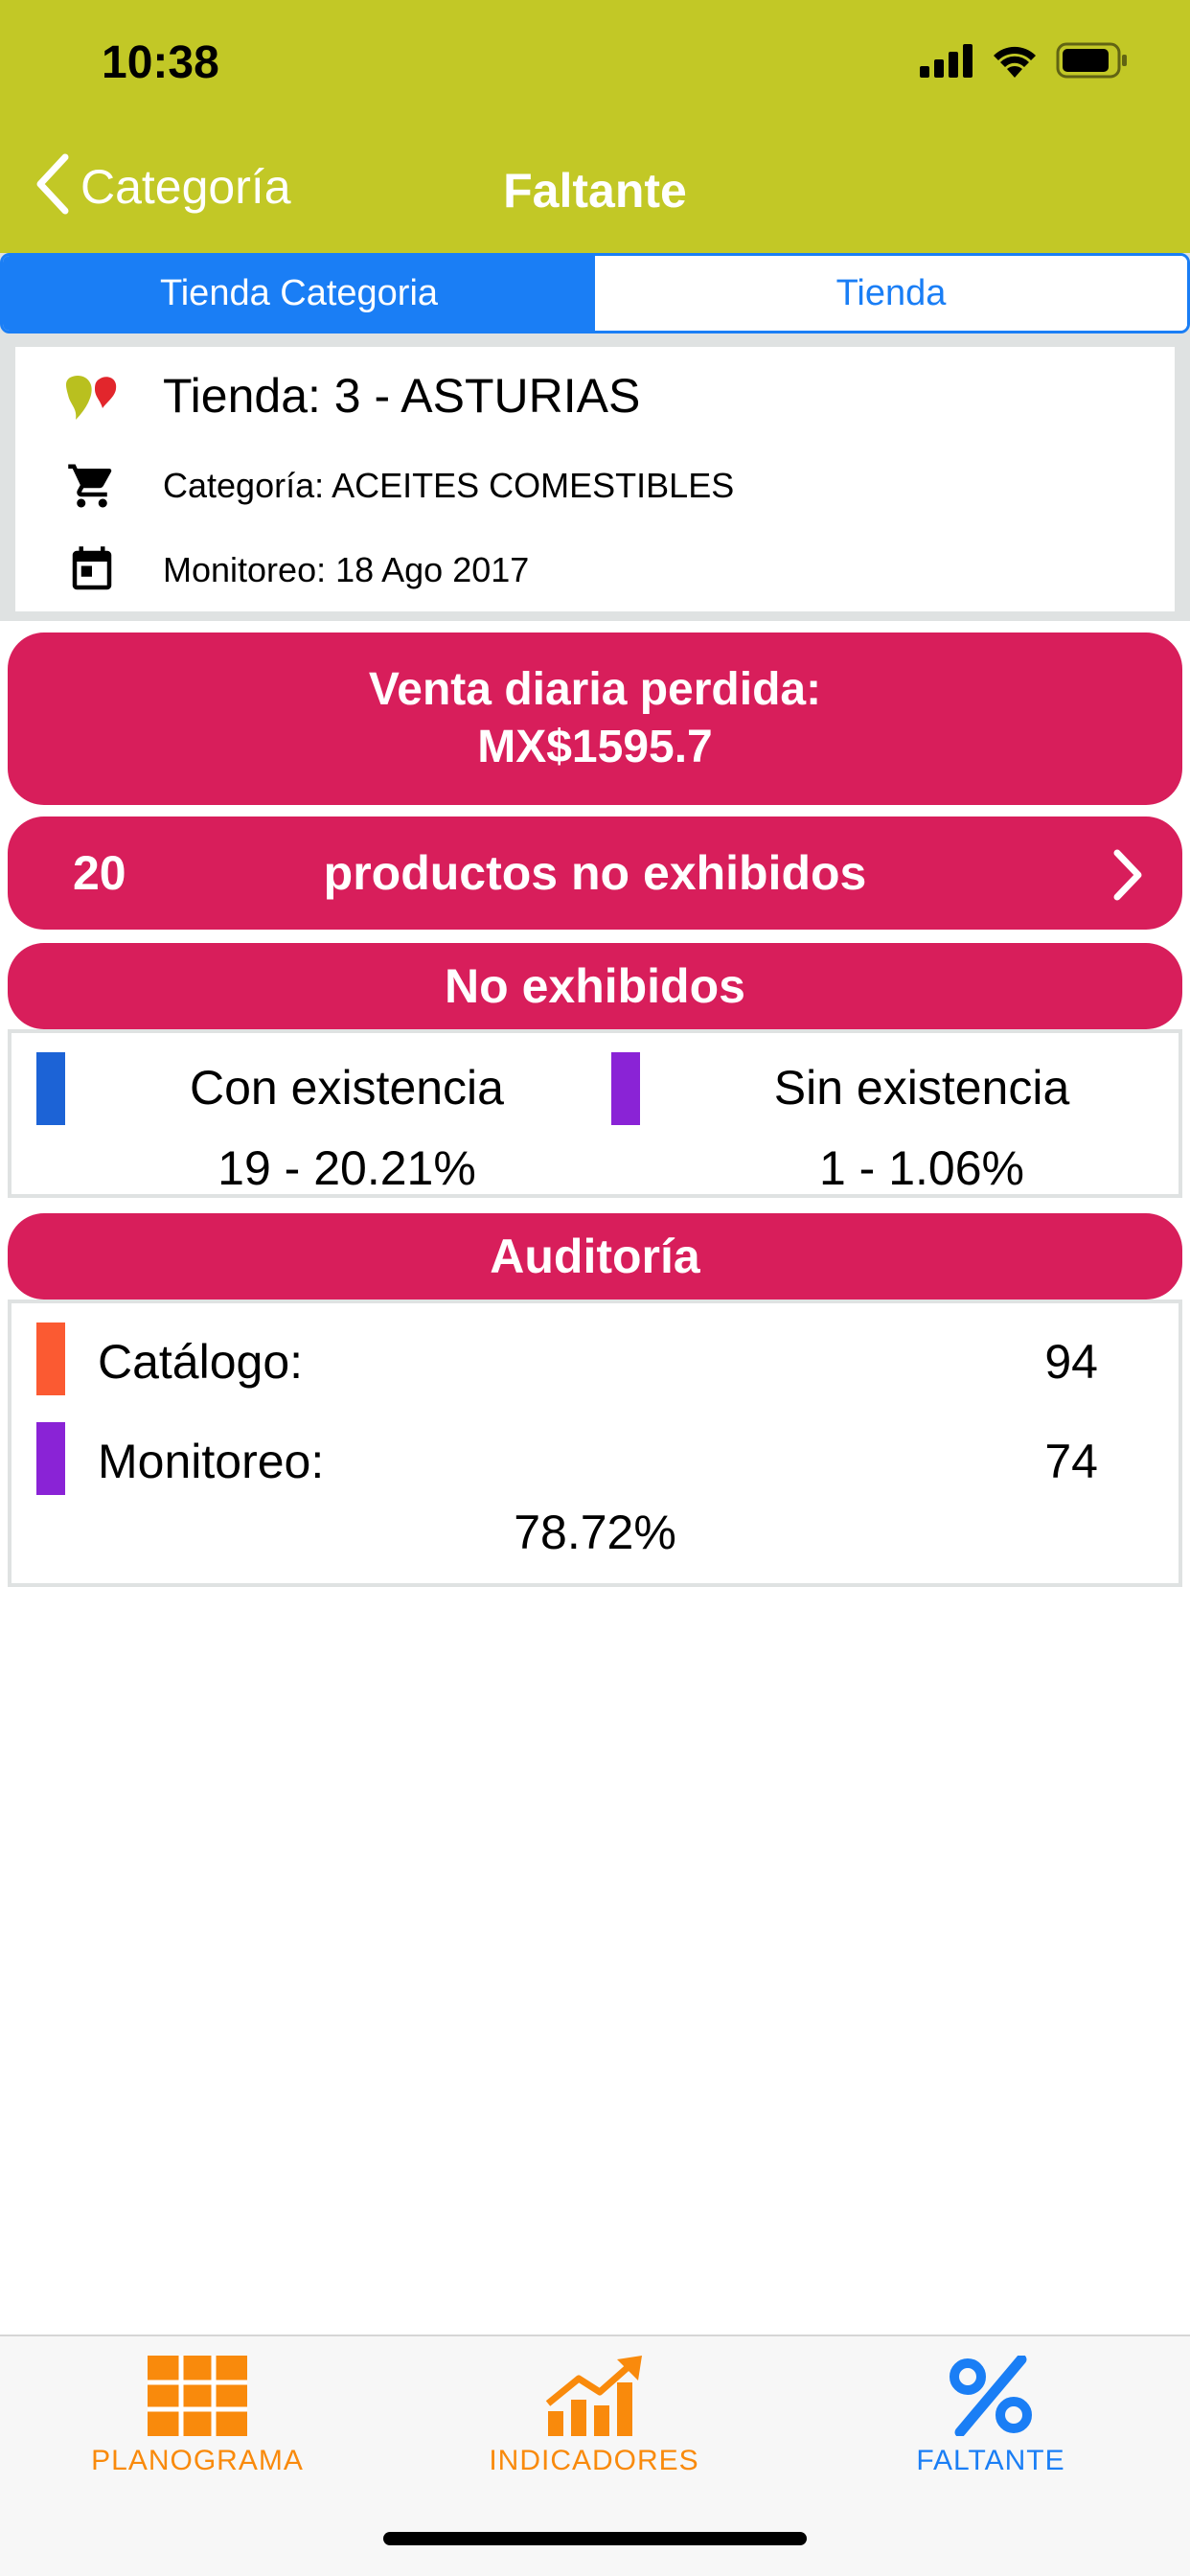 Image resolution: width=1190 pixels, height=2576 pixels. What do you see at coordinates (921, 1168) in the screenshot?
I see `sin-existencia-value: 1 - 1.06%` at bounding box center [921, 1168].